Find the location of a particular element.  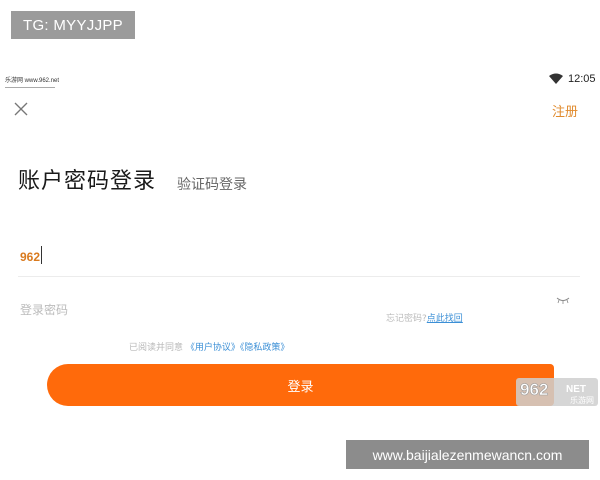

forgot-password-row: 忘记密码?点此找回 is located at coordinates (424, 317).